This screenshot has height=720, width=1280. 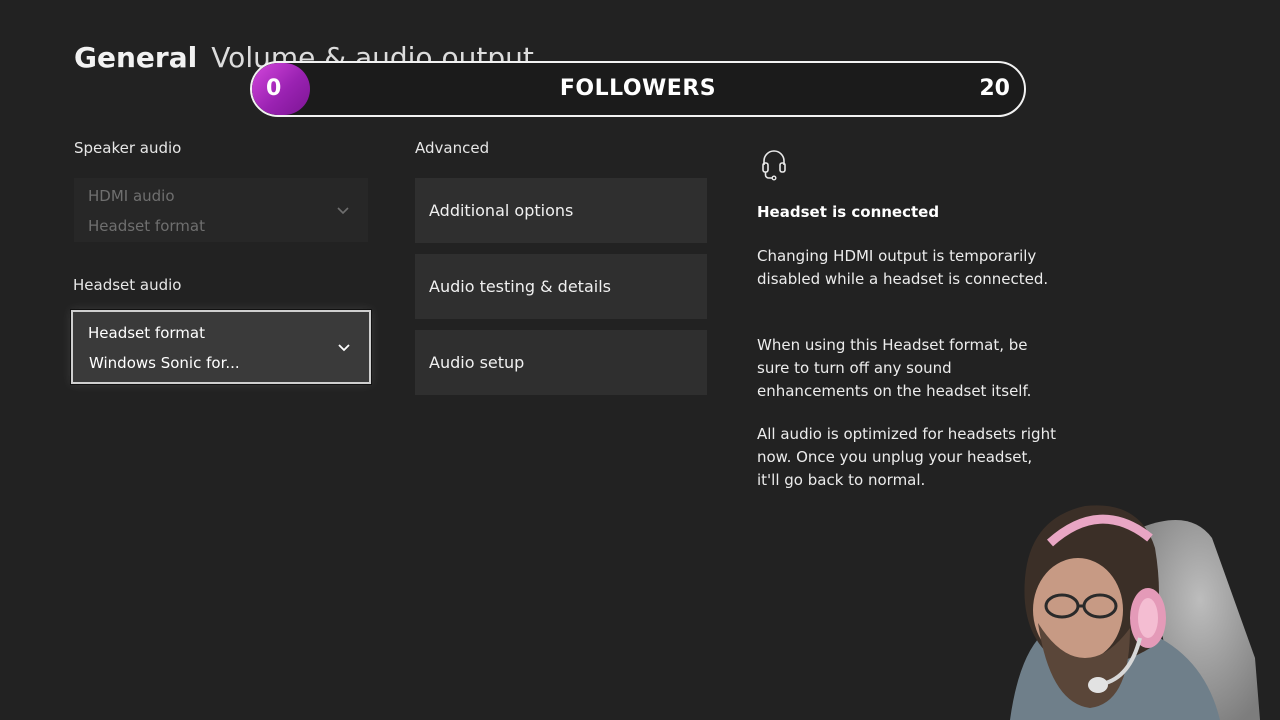 I want to click on speaker-audio-format-value: Headset format, so click(x=146, y=226).